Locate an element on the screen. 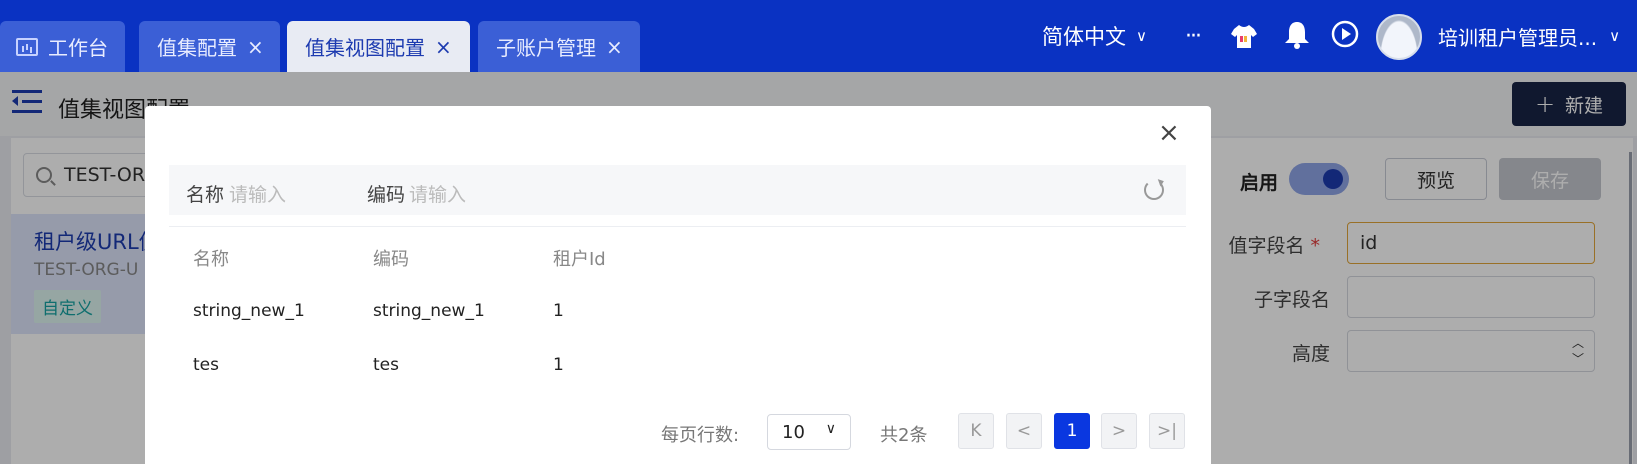 This screenshot has width=1637, height=464. tab-workbench: 工作台 is located at coordinates (62, 46).